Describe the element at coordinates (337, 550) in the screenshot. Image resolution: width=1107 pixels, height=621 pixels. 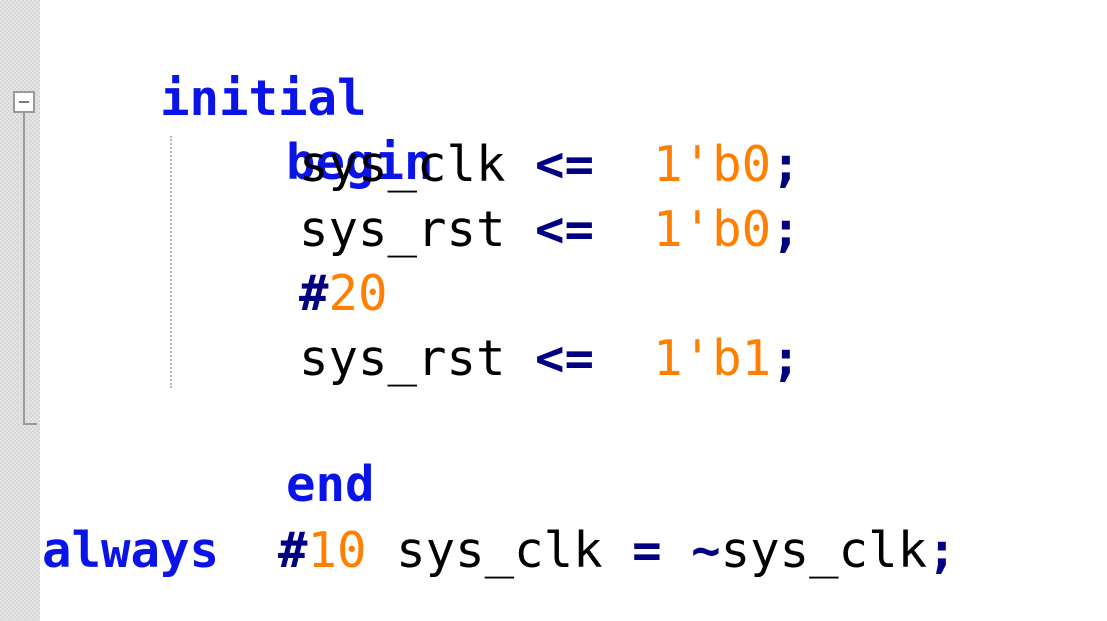
I see `delay-value: 10` at that location.